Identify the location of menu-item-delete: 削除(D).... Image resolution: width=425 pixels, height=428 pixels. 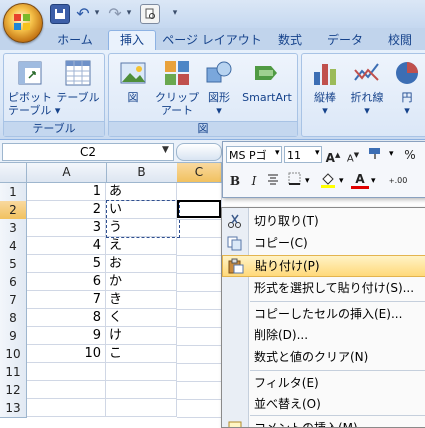
(323, 335).